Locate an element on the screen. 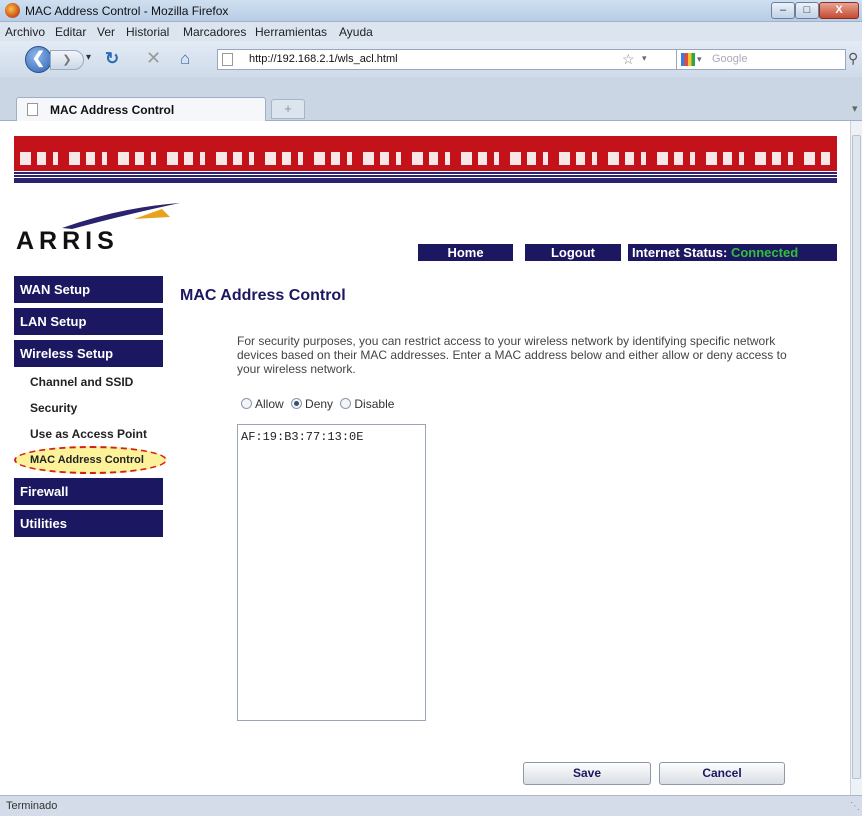 This screenshot has width=862, height=816. window-title: MAC Address Control - Mozilla Firefox is located at coordinates (127, 11).